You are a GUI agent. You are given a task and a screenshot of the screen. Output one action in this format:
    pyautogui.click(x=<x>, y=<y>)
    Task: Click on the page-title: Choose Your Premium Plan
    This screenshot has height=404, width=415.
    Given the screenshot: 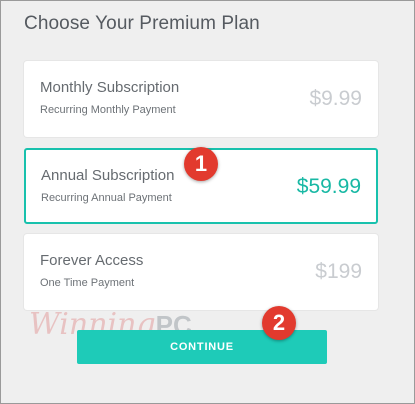 What is the action you would take?
    pyautogui.click(x=142, y=23)
    